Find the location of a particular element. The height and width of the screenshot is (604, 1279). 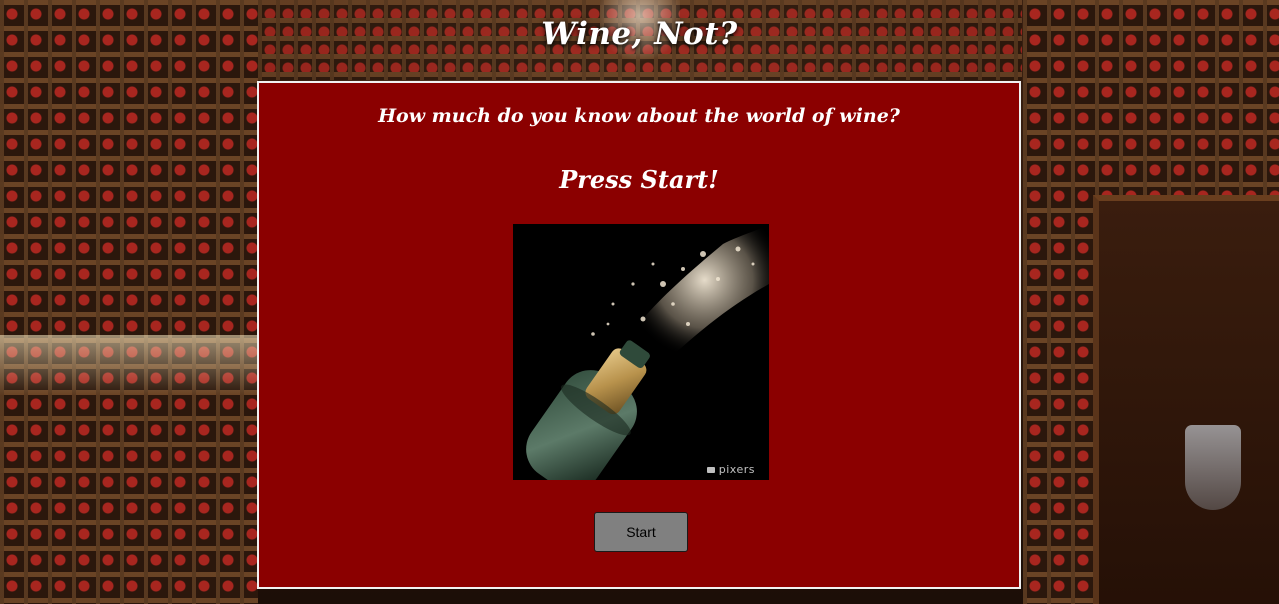

cabinet is located at coordinates (1186, 399).